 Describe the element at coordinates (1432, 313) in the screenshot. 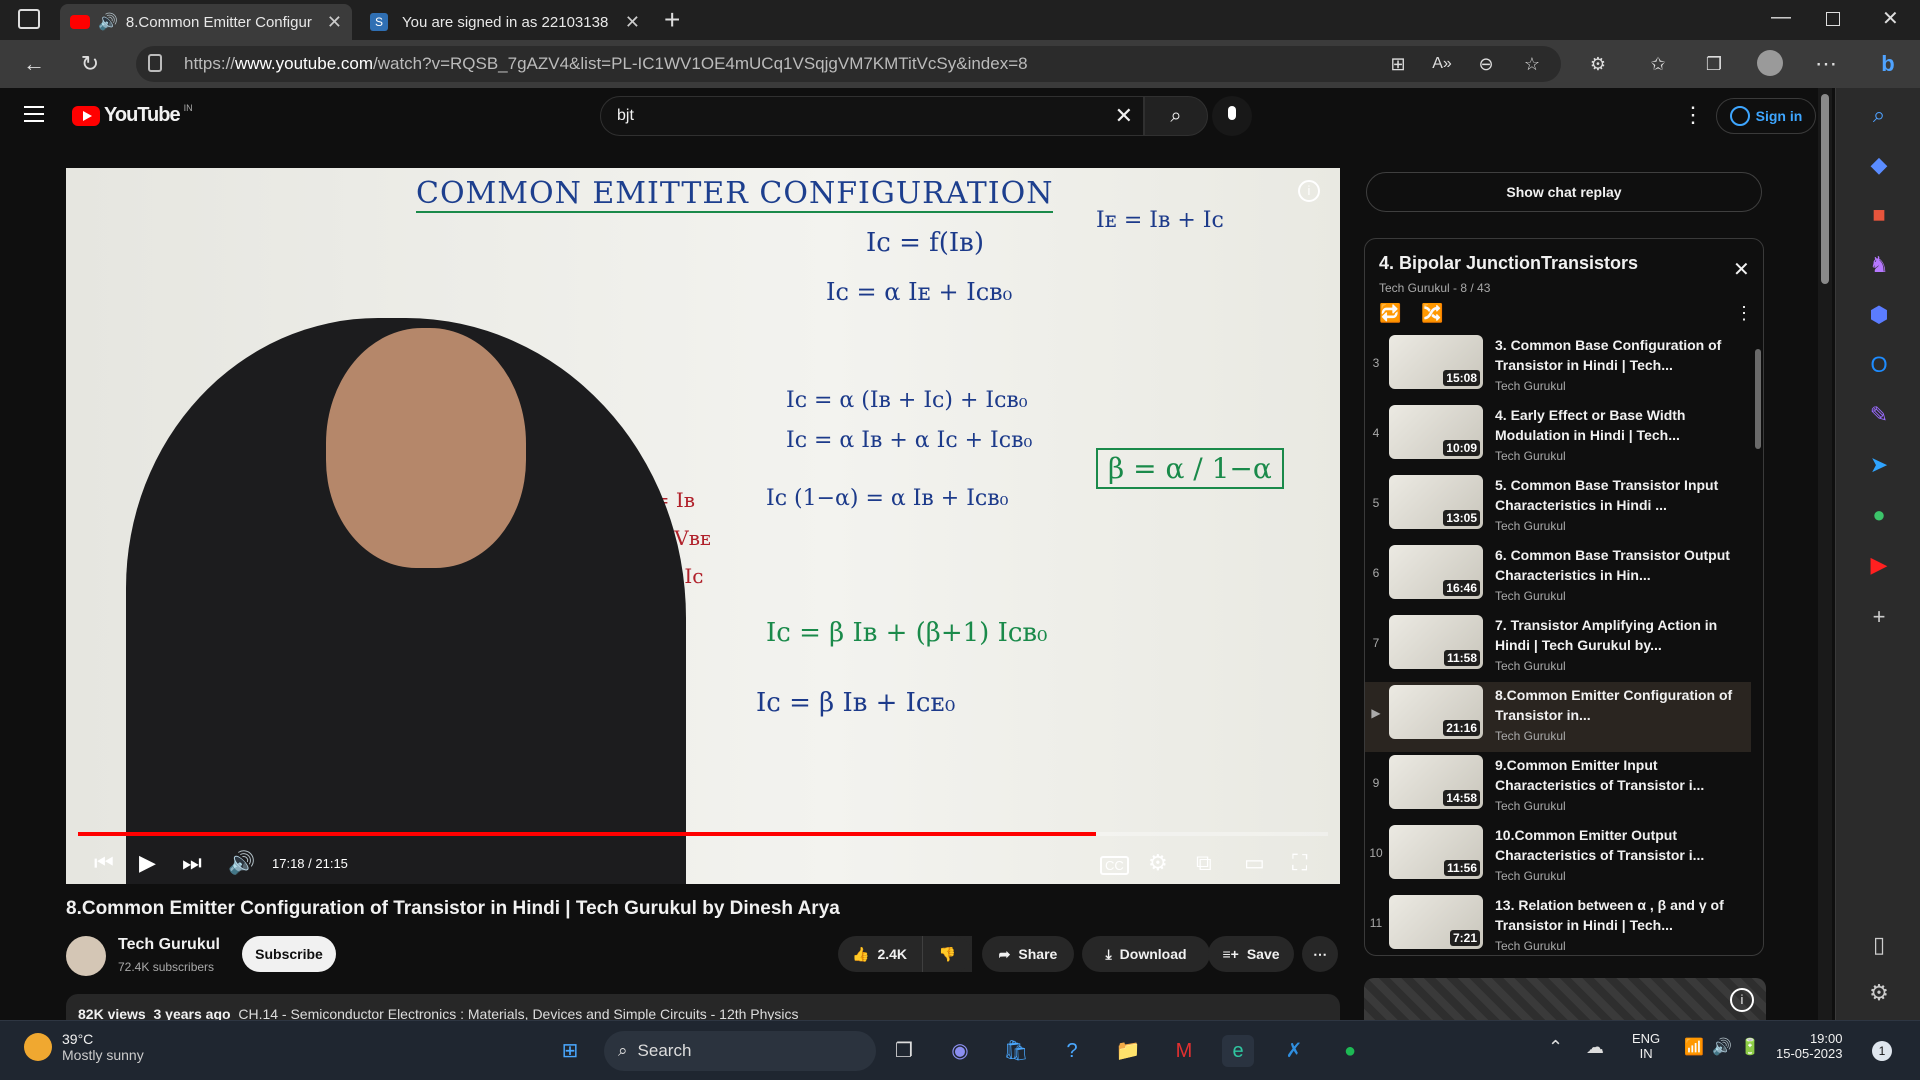

I see `shuffle-icon: 🔀` at that location.